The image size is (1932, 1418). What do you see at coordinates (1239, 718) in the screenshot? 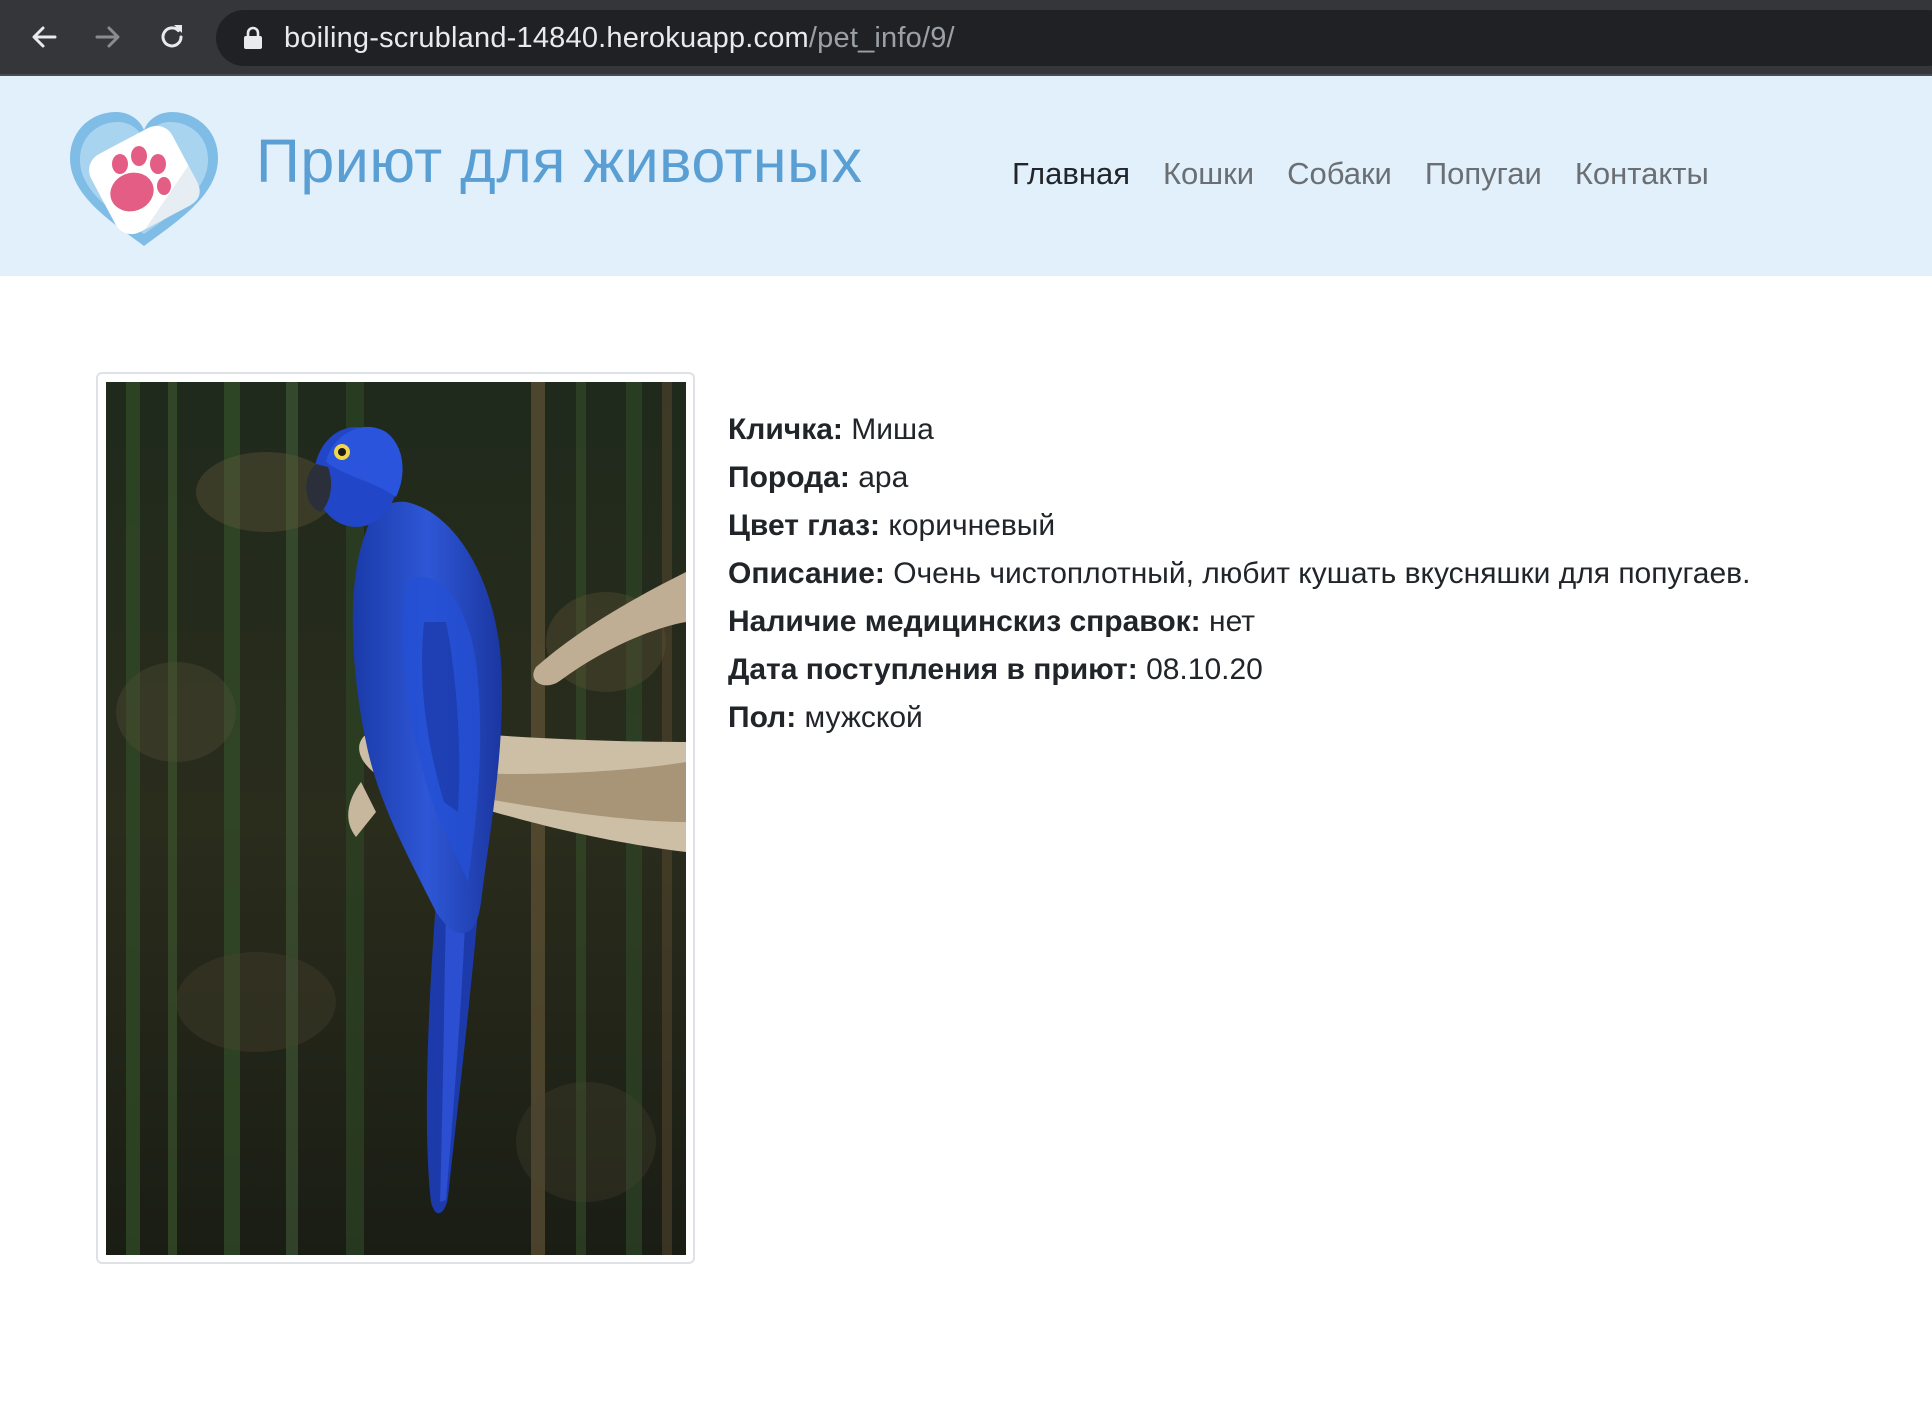
I see `pet-info-row-sex: Пол: мужской` at bounding box center [1239, 718].